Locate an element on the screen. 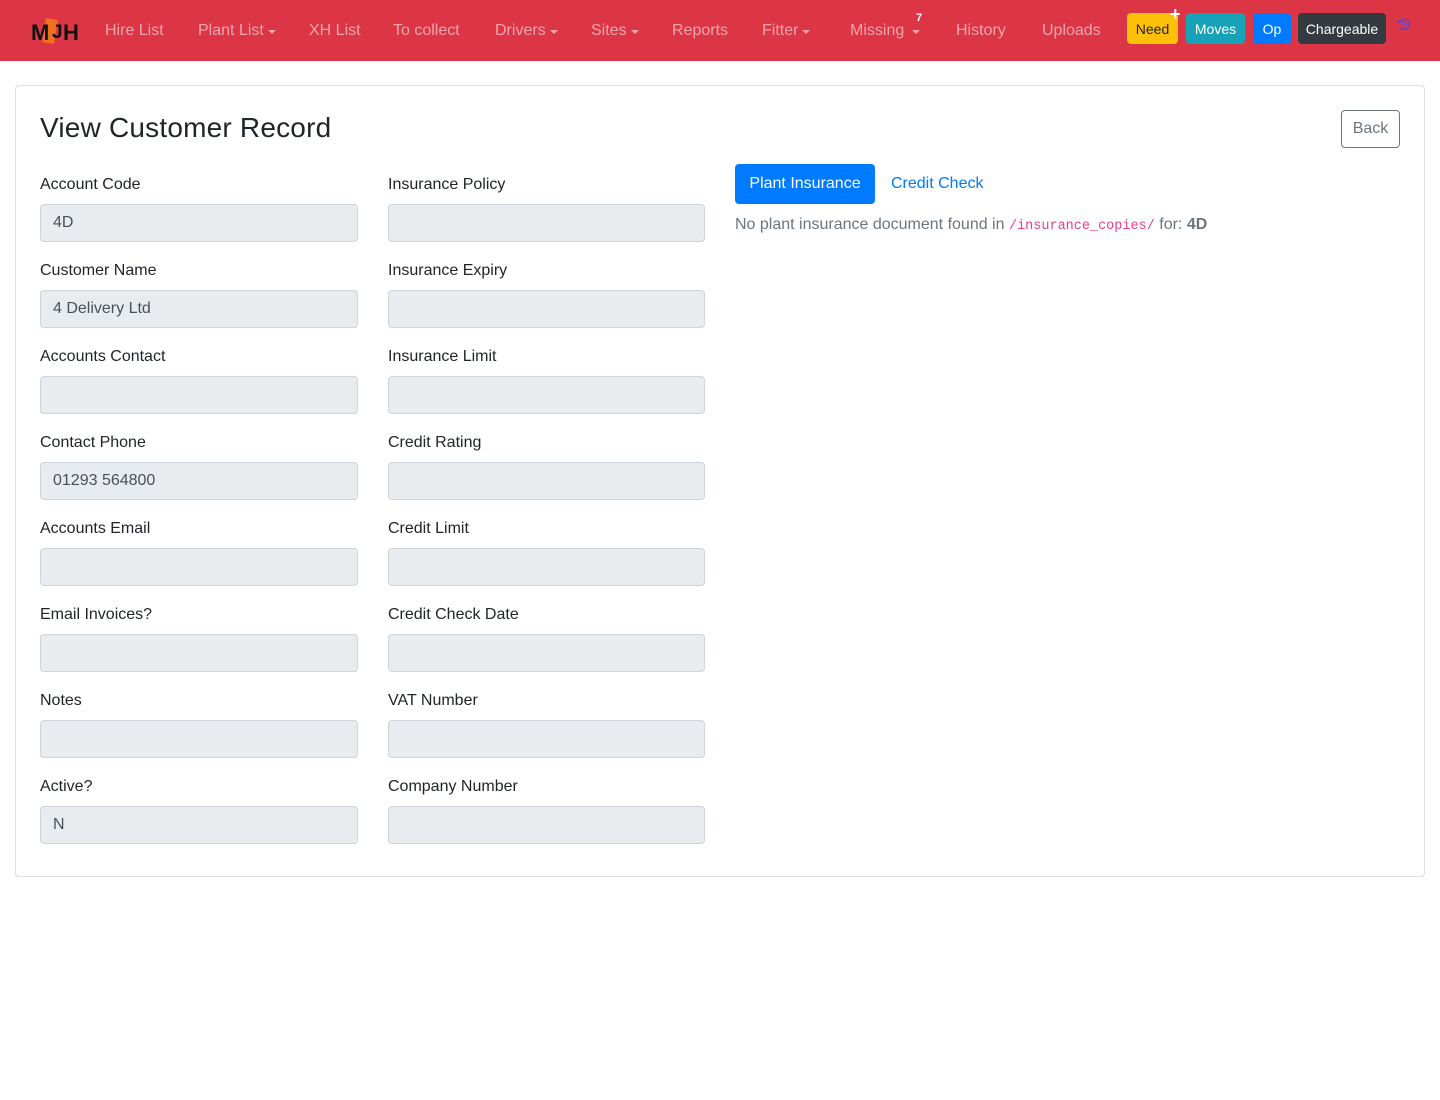 Image resolution: width=1440 pixels, height=1100 pixels. nav-fitter: Fitter is located at coordinates (786, 30).